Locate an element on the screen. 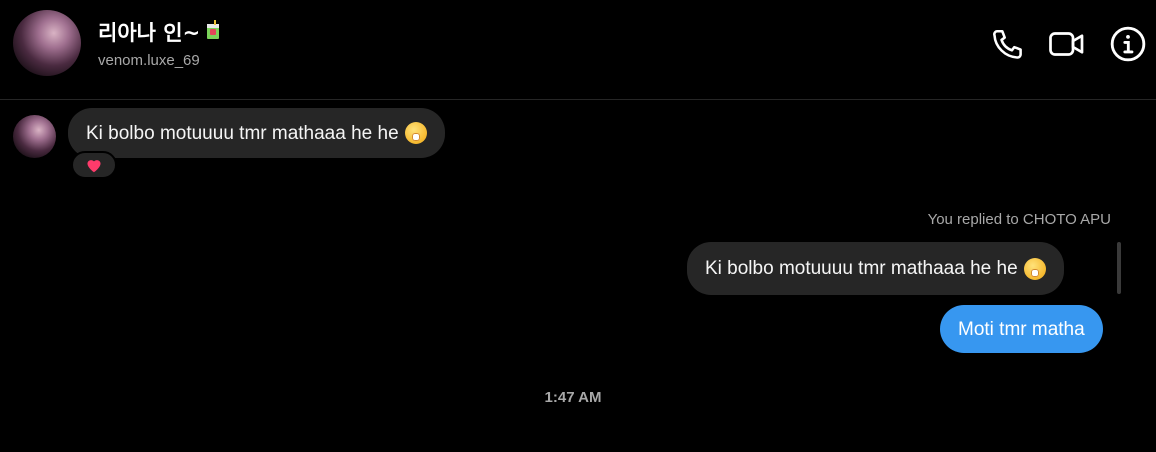  info-icon is located at coordinates (1128, 46).